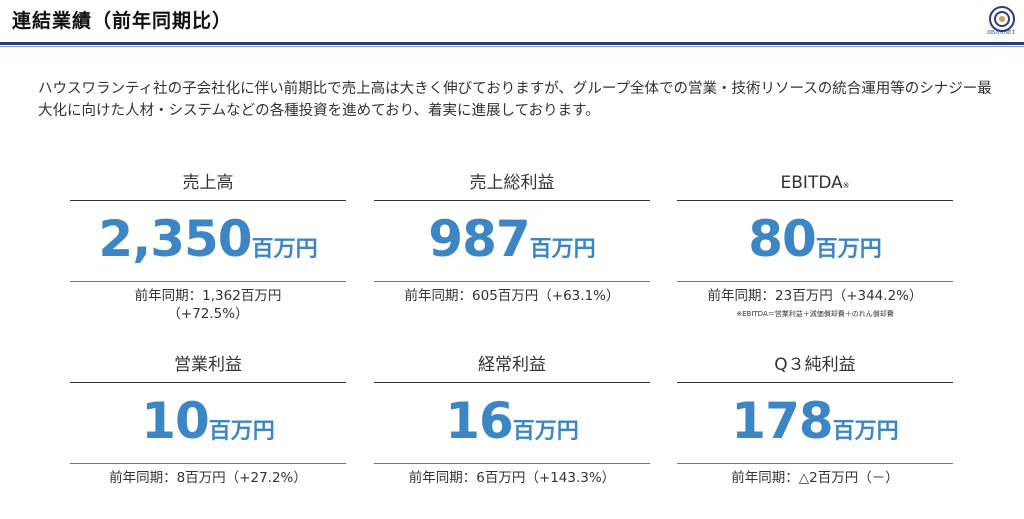 Image resolution: width=1024 pixels, height=519 pixels. I want to click on card-value: 987百万円, so click(512, 239).